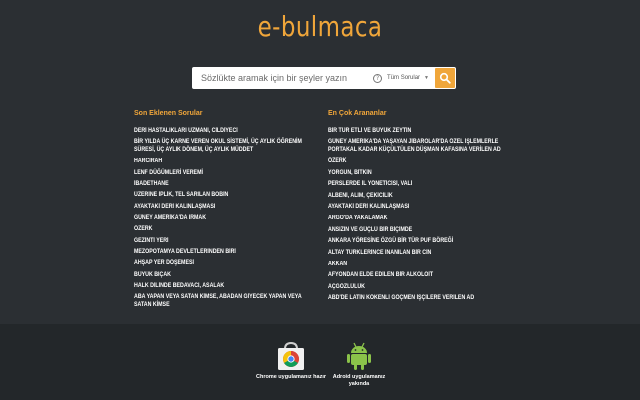 The height and width of the screenshot is (400, 640). What do you see at coordinates (291, 355) in the screenshot?
I see `chrome-store-icon` at bounding box center [291, 355].